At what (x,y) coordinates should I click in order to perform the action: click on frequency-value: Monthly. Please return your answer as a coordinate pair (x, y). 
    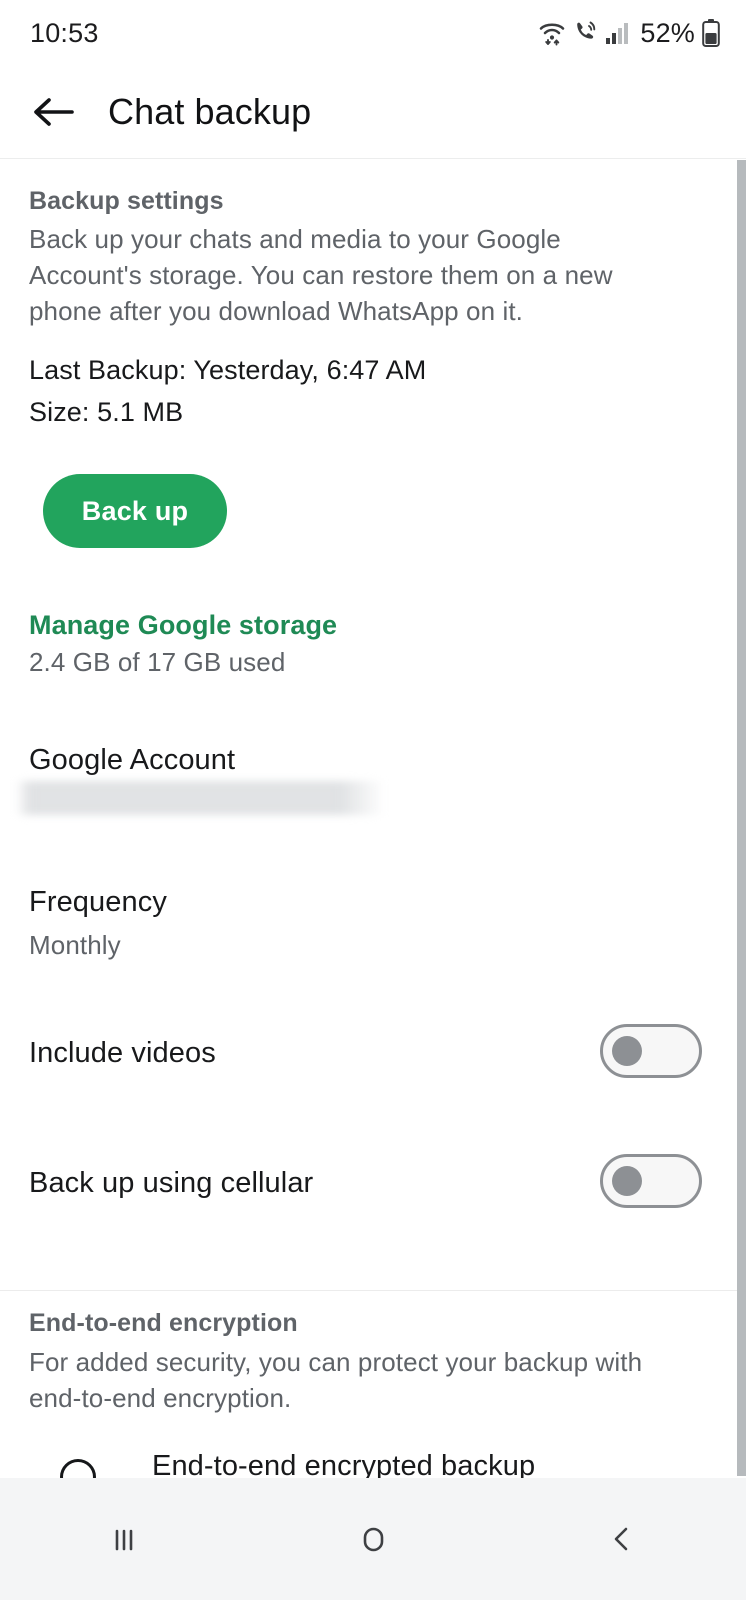
    Looking at the image, I should click on (75, 945).